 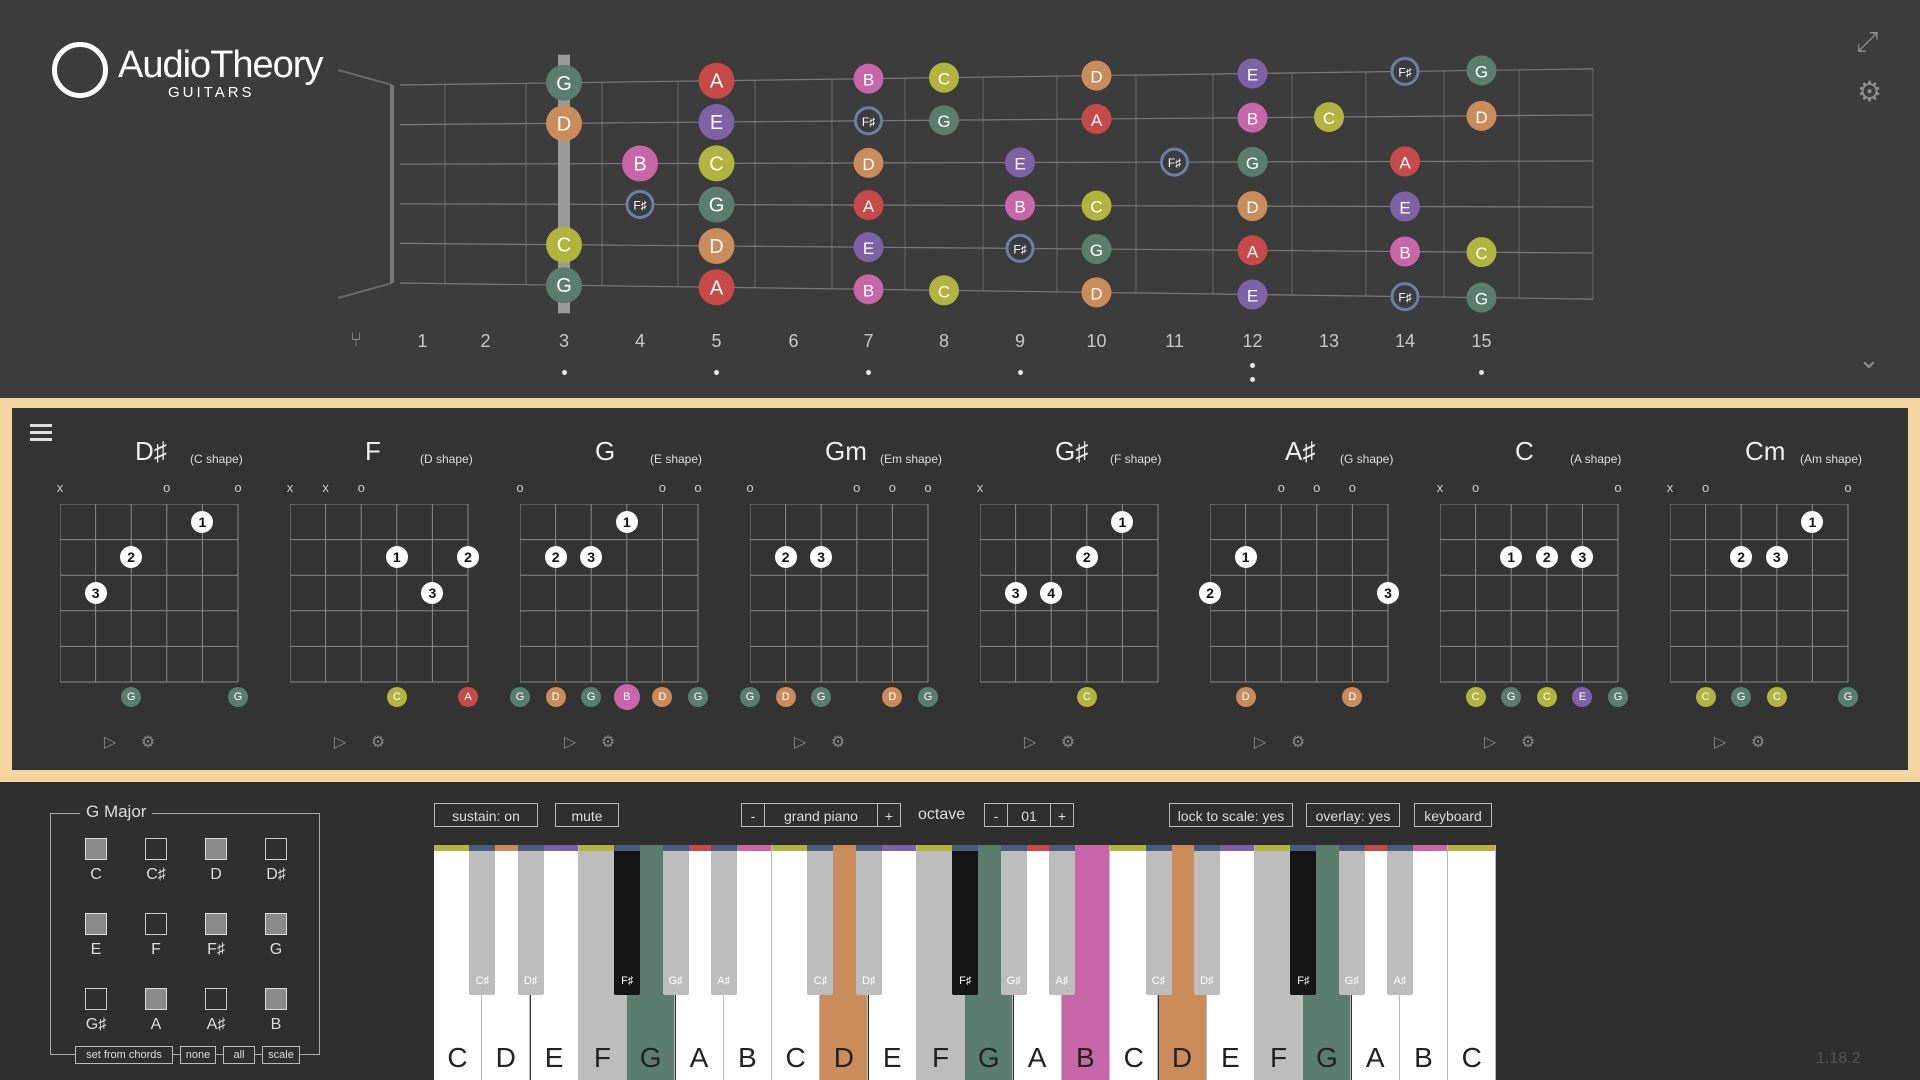 What do you see at coordinates (1245, 557) in the screenshot?
I see `finger-dot: 1` at bounding box center [1245, 557].